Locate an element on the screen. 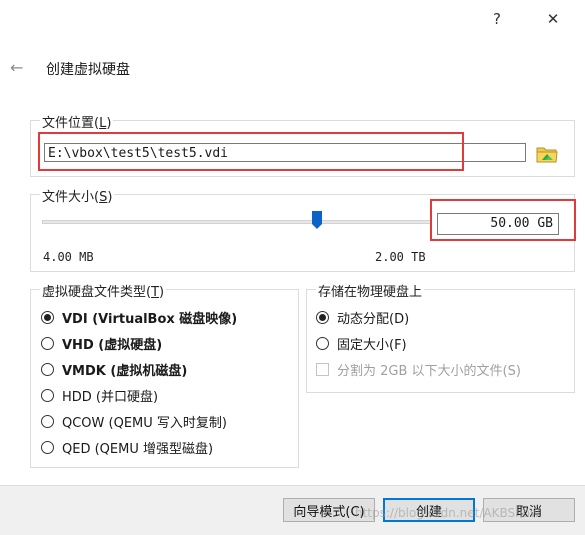 The width and height of the screenshot is (585, 535). file-path-input: E:\vbox\test5\test5.vdi is located at coordinates (285, 152).